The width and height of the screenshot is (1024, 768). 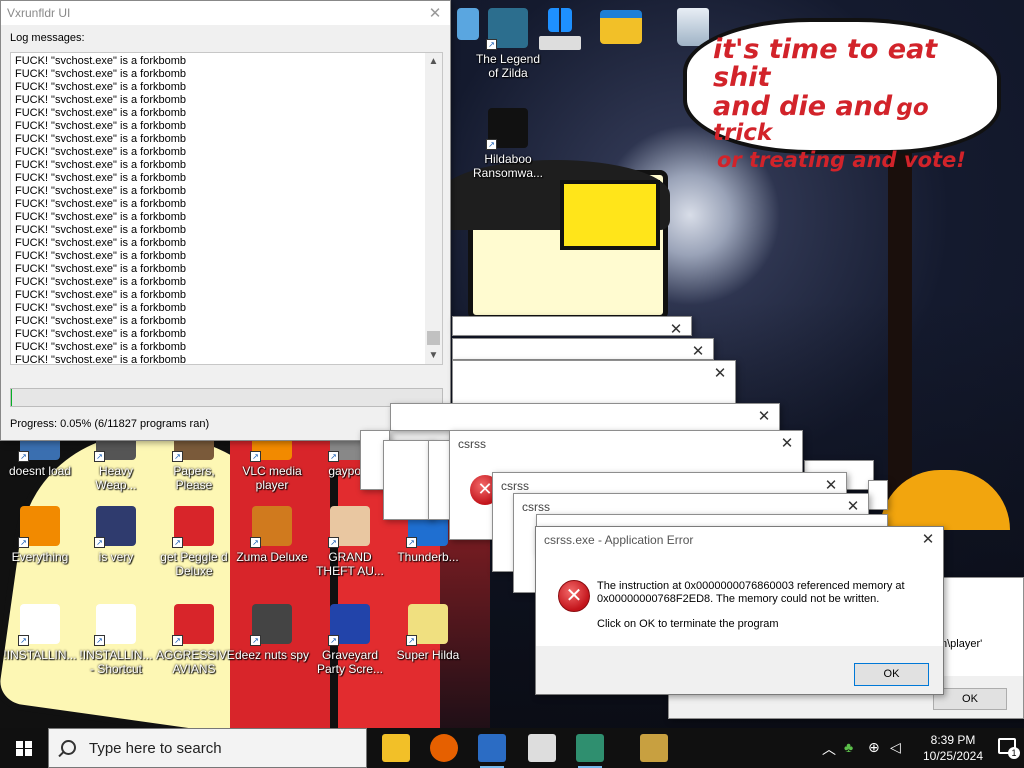 I want to click on network-icon: ⊕, so click(x=874, y=747).